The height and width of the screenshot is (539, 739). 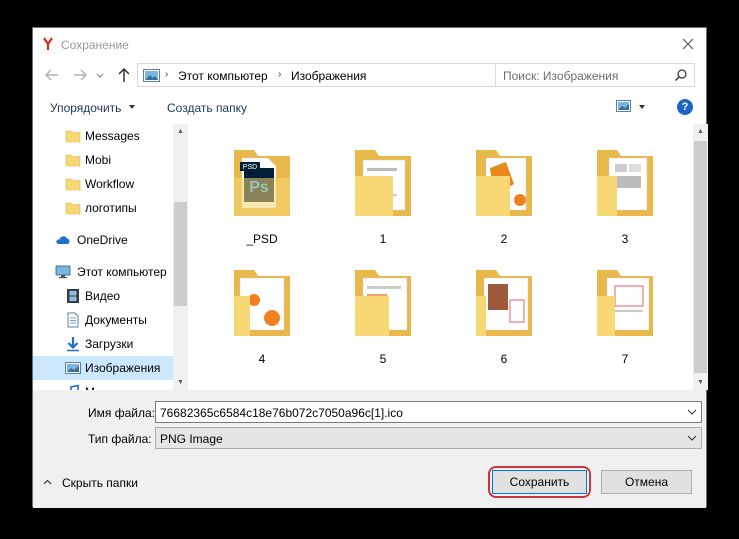 I want to click on nav-scroll-thumb, so click(x=180, y=254).